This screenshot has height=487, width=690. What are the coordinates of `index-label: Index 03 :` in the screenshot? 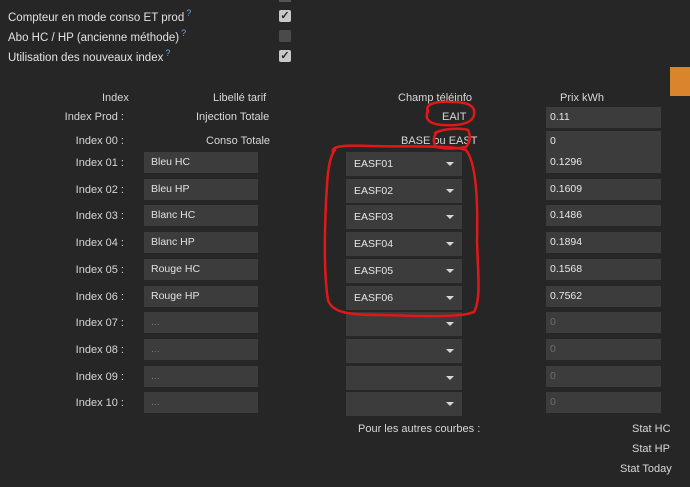 It's located at (99, 216).